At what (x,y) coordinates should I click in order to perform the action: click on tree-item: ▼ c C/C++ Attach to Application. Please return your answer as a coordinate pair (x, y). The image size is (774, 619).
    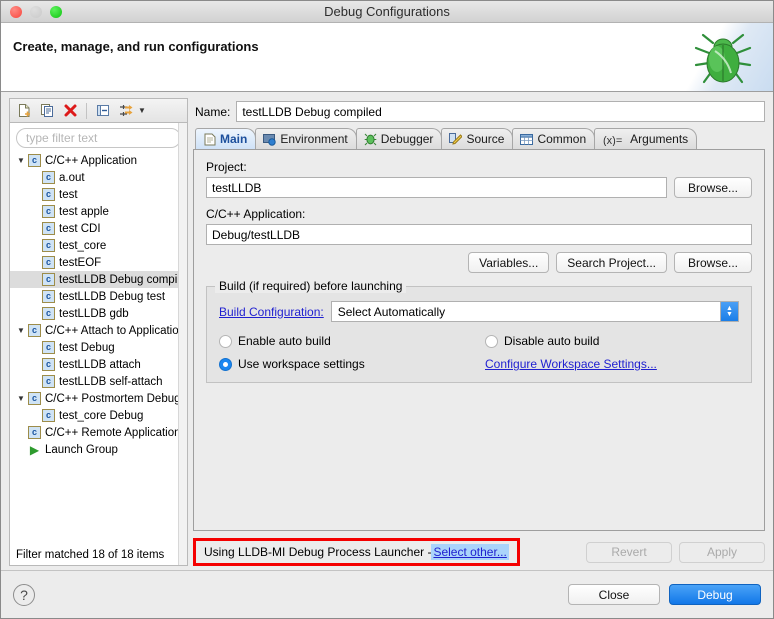
    Looking at the image, I should click on (98, 330).